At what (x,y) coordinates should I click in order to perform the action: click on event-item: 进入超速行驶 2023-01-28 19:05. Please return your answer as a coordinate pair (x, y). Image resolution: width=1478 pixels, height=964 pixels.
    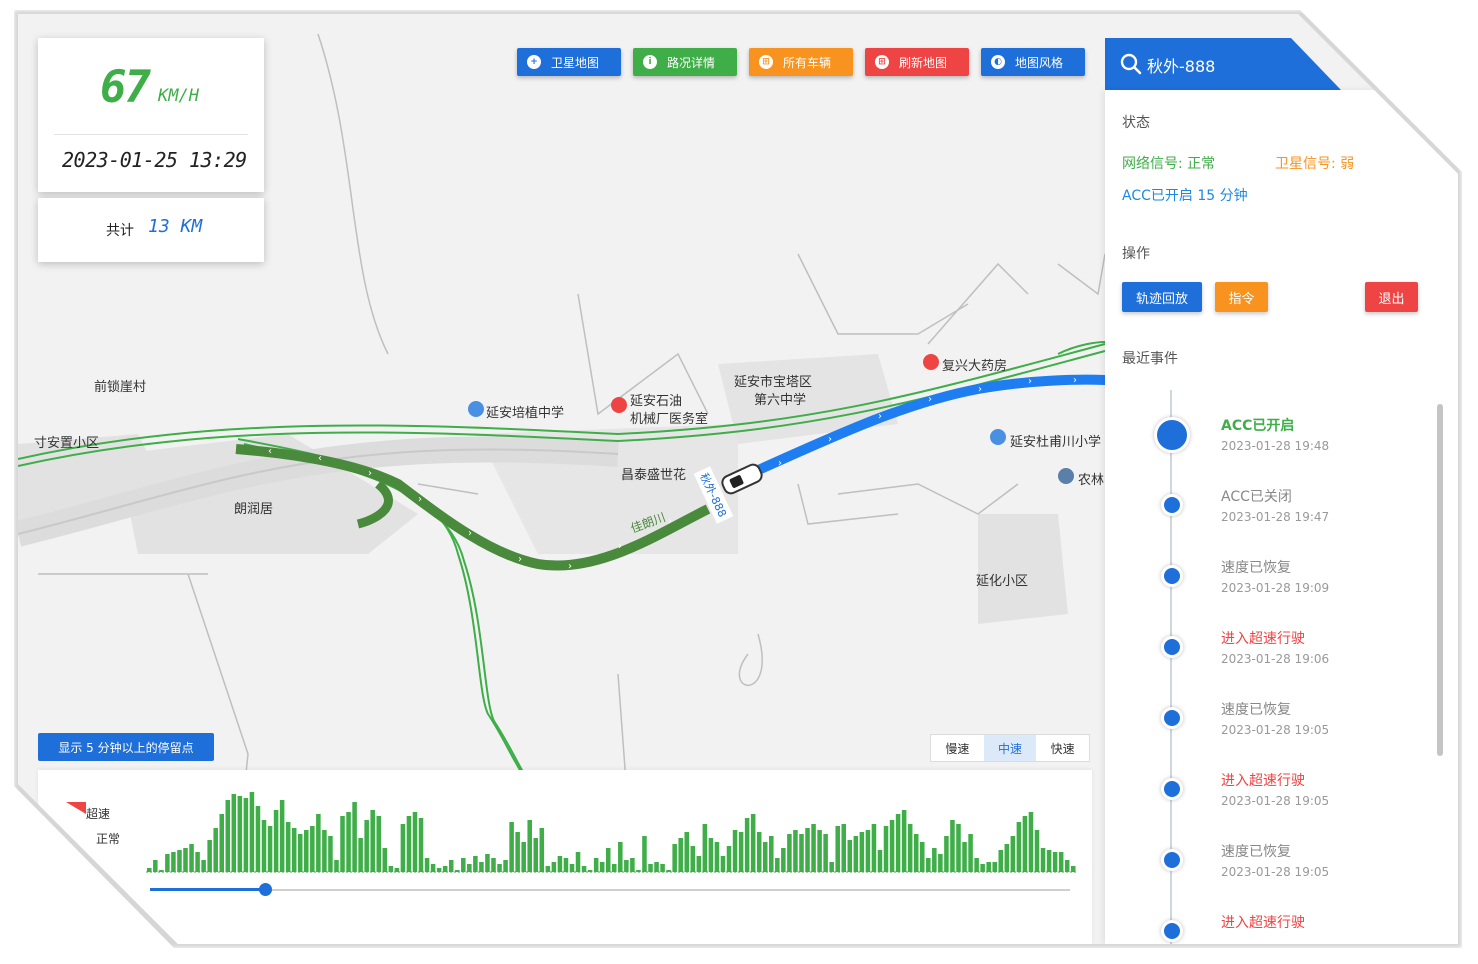
    Looking at the image, I should click on (1275, 805).